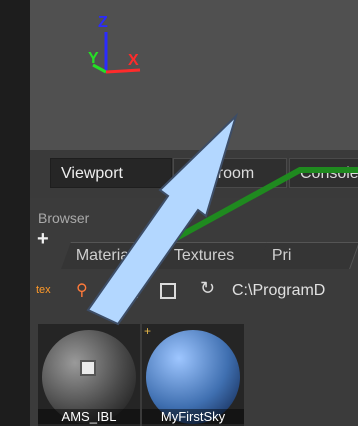  What do you see at coordinates (82, 290) in the screenshot?
I see `search-icon: ⚲` at bounding box center [82, 290].